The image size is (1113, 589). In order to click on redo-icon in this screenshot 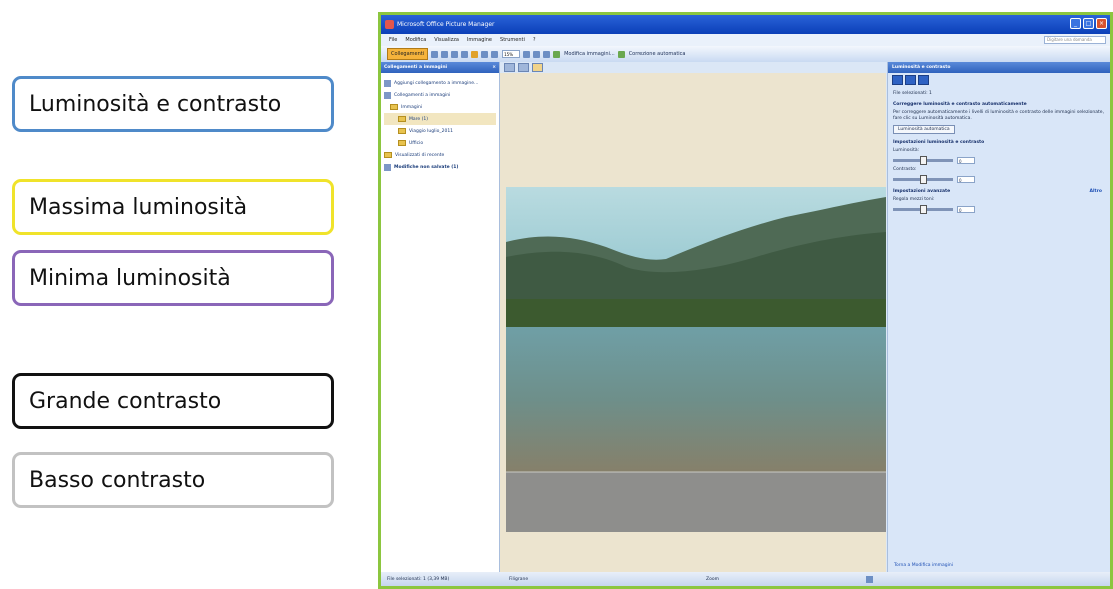, I will do `click(495, 54)`.